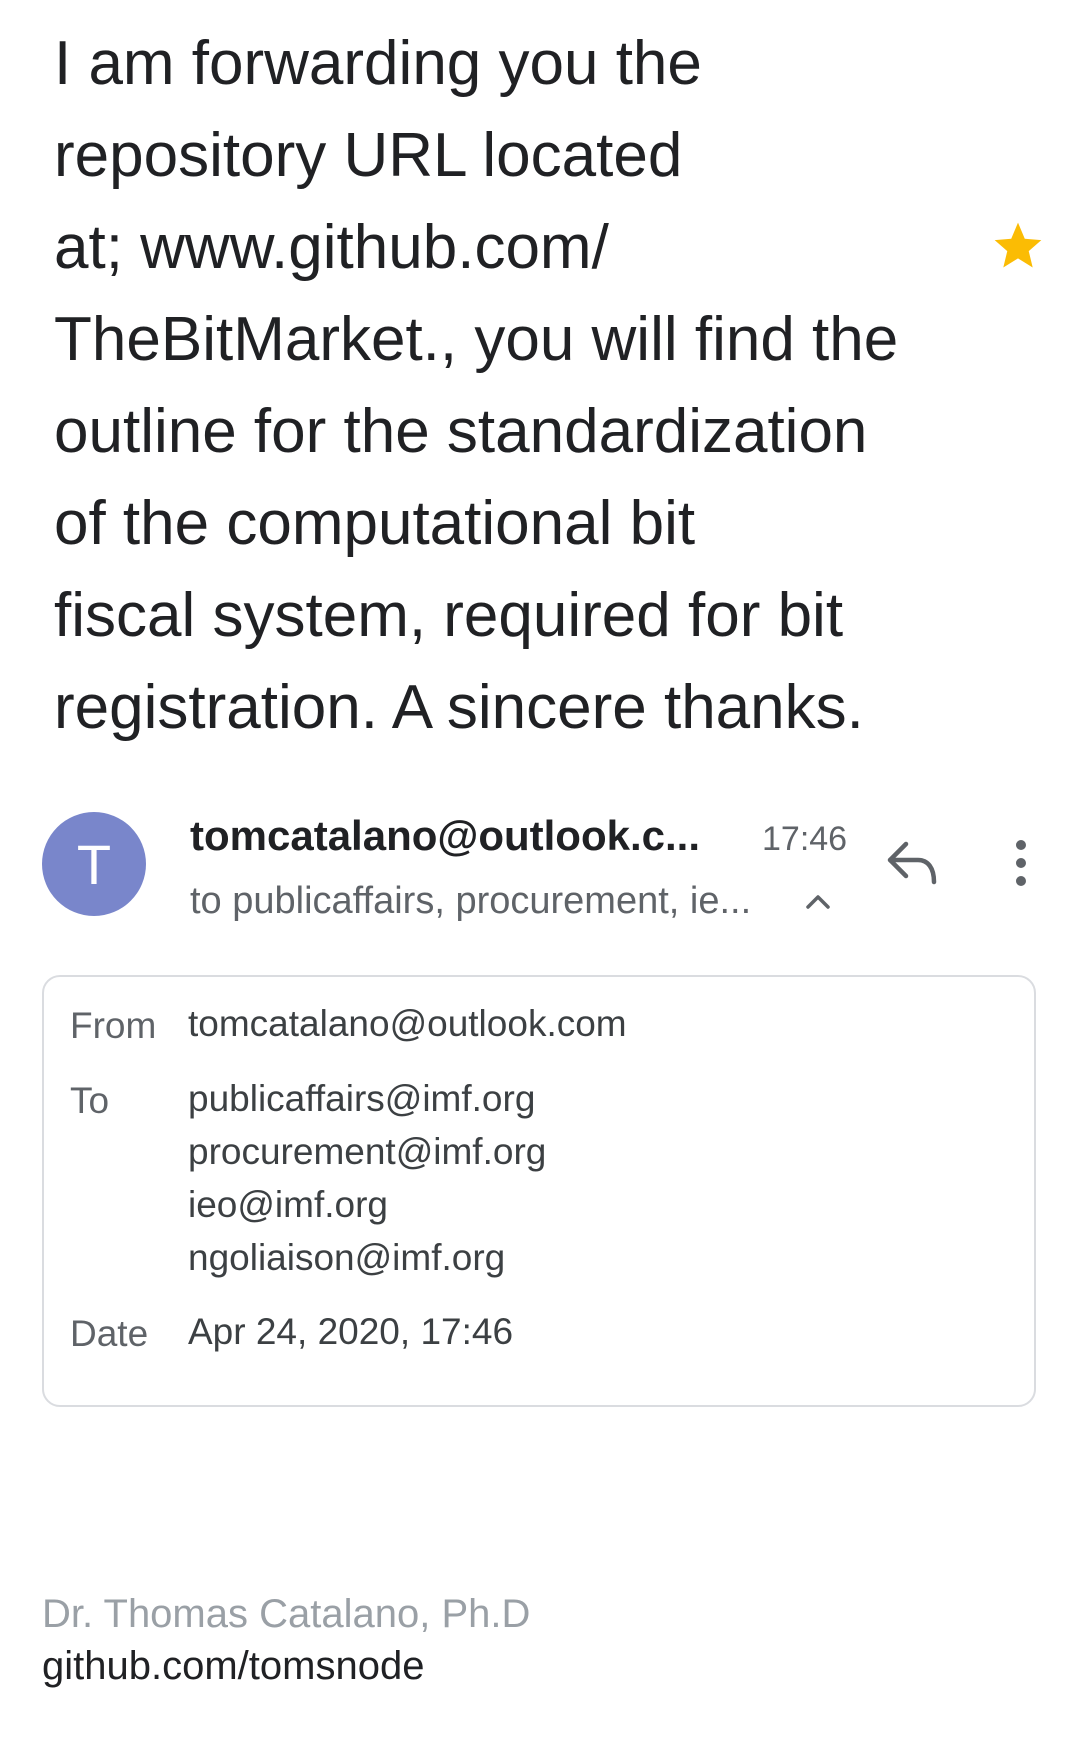 The height and width of the screenshot is (1751, 1080). I want to click on subject-line: registration. A sincere thanks., so click(459, 707).